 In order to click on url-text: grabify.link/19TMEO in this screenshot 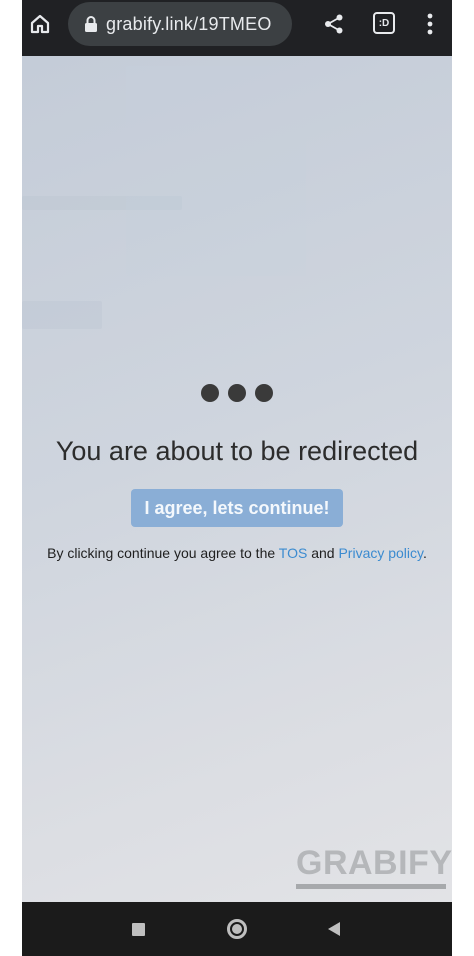, I will do `click(189, 23)`.